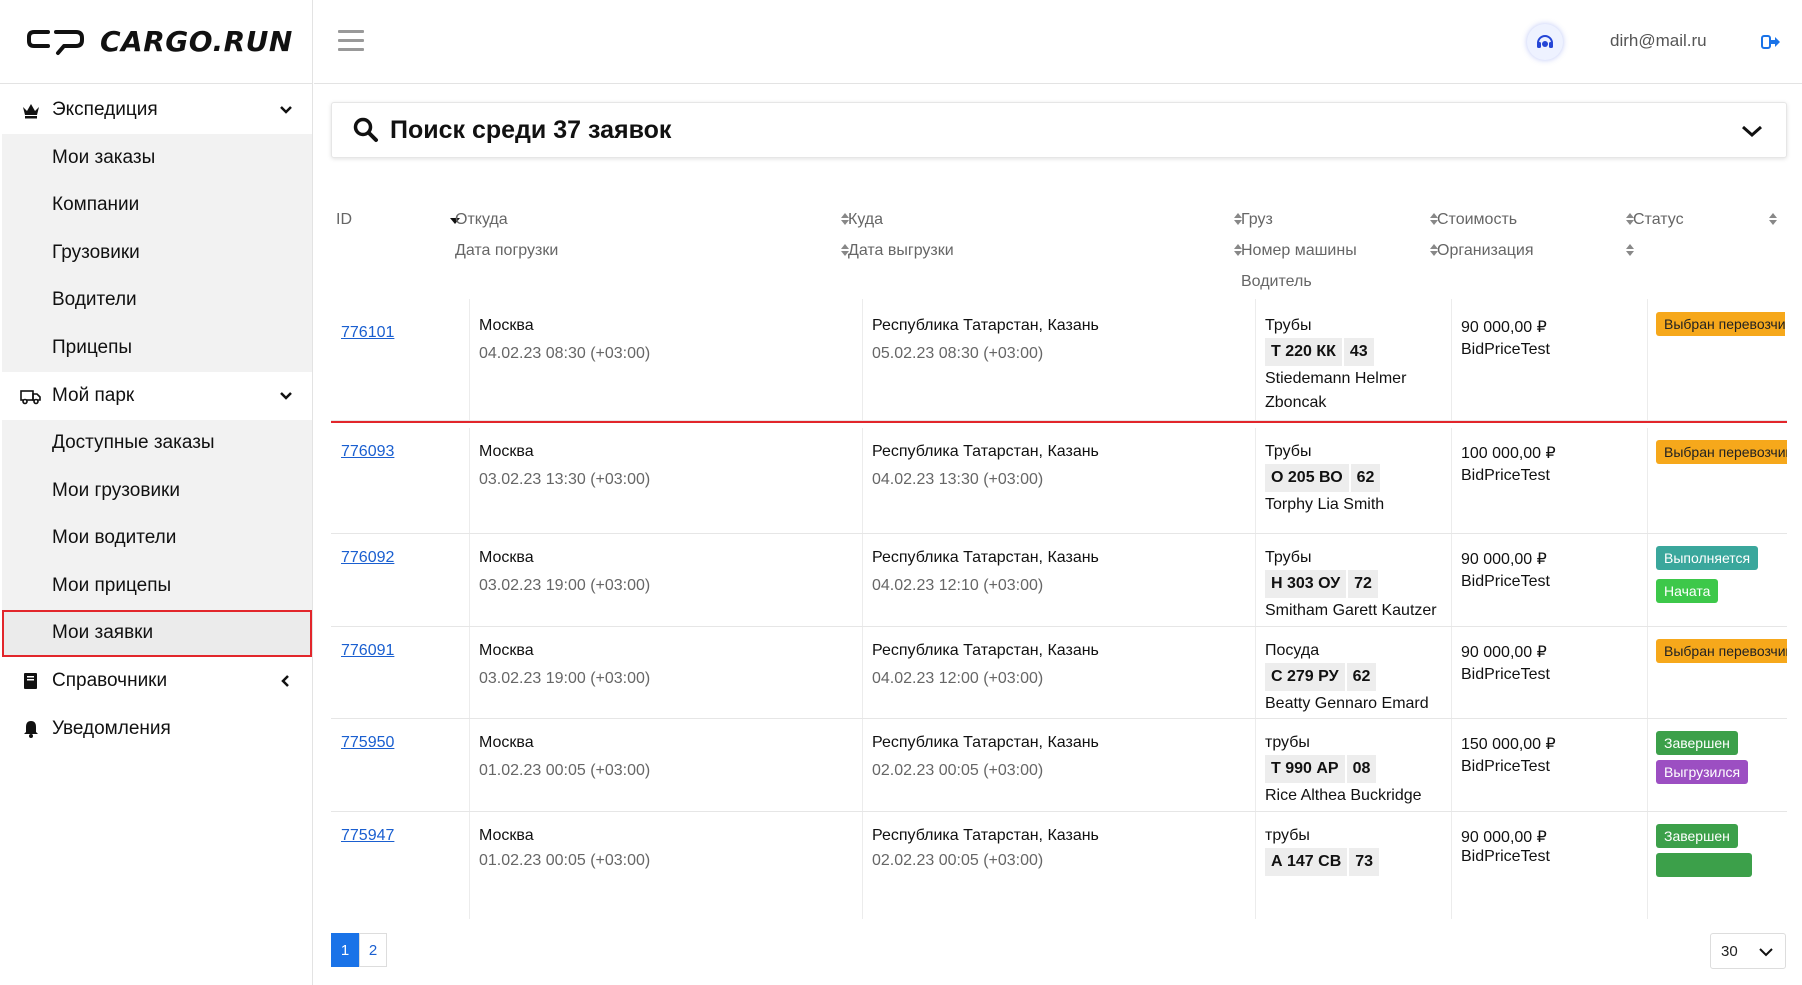 This screenshot has width=1802, height=985. What do you see at coordinates (506, 251) in the screenshot?
I see `header-load-date: Дата погрузки` at bounding box center [506, 251].